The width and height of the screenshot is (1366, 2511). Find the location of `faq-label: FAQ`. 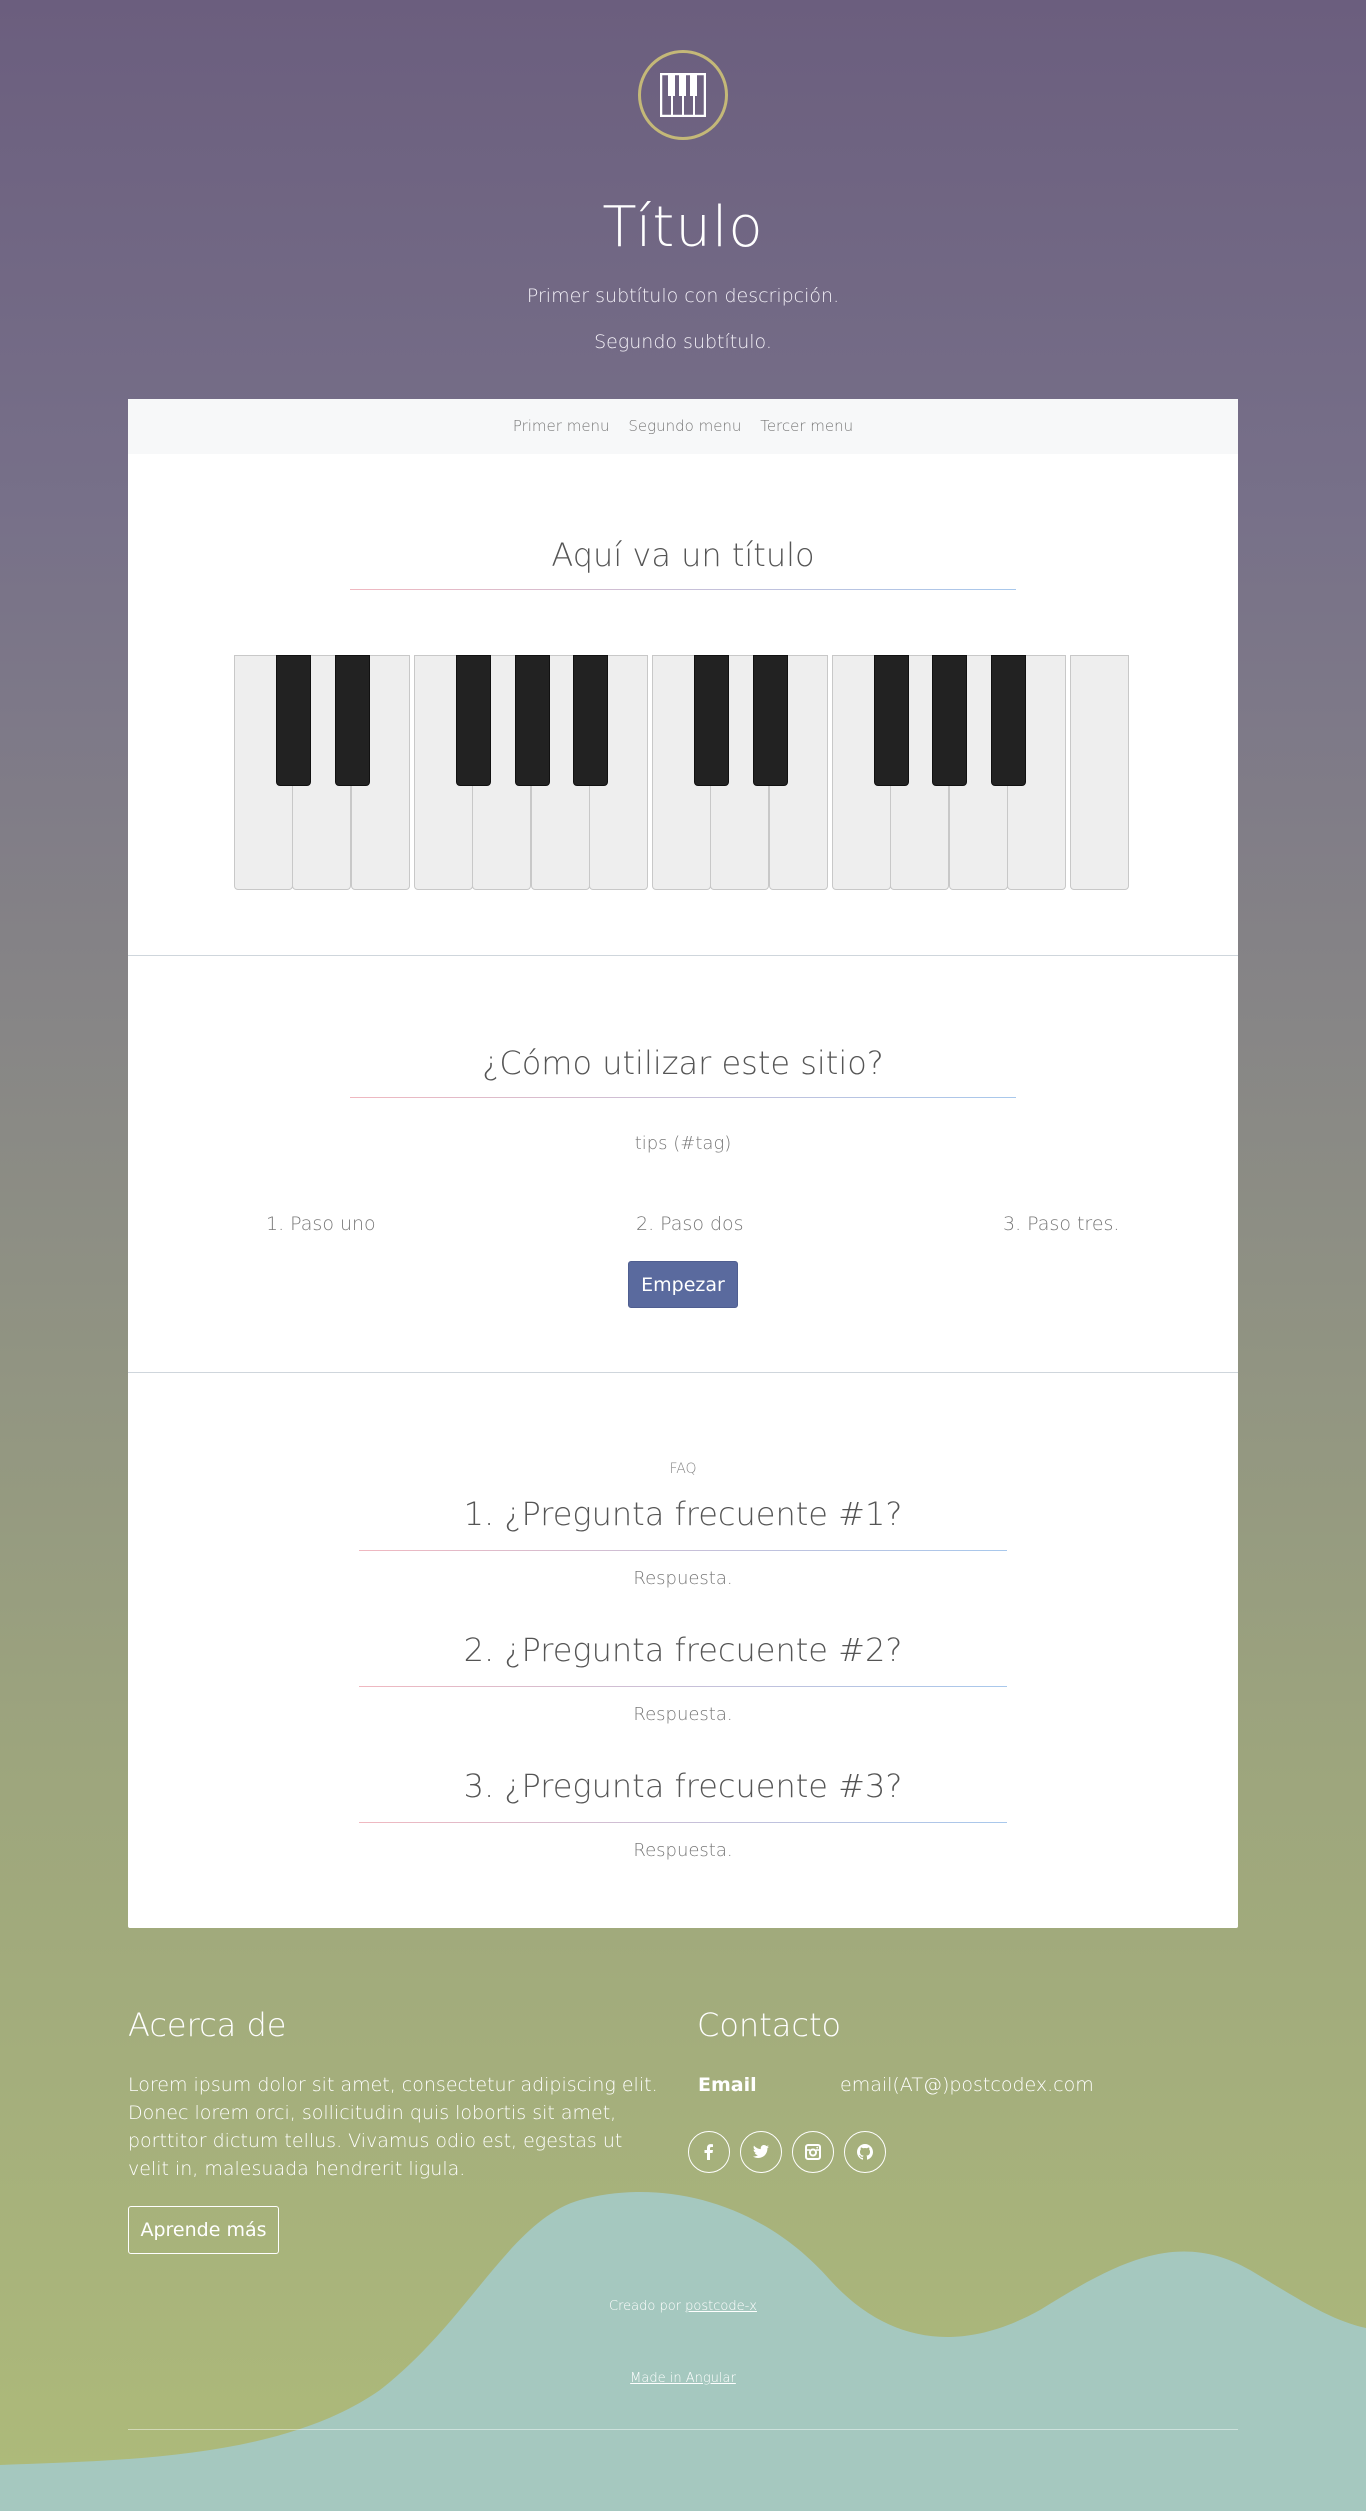

faq-label: FAQ is located at coordinates (683, 1469).